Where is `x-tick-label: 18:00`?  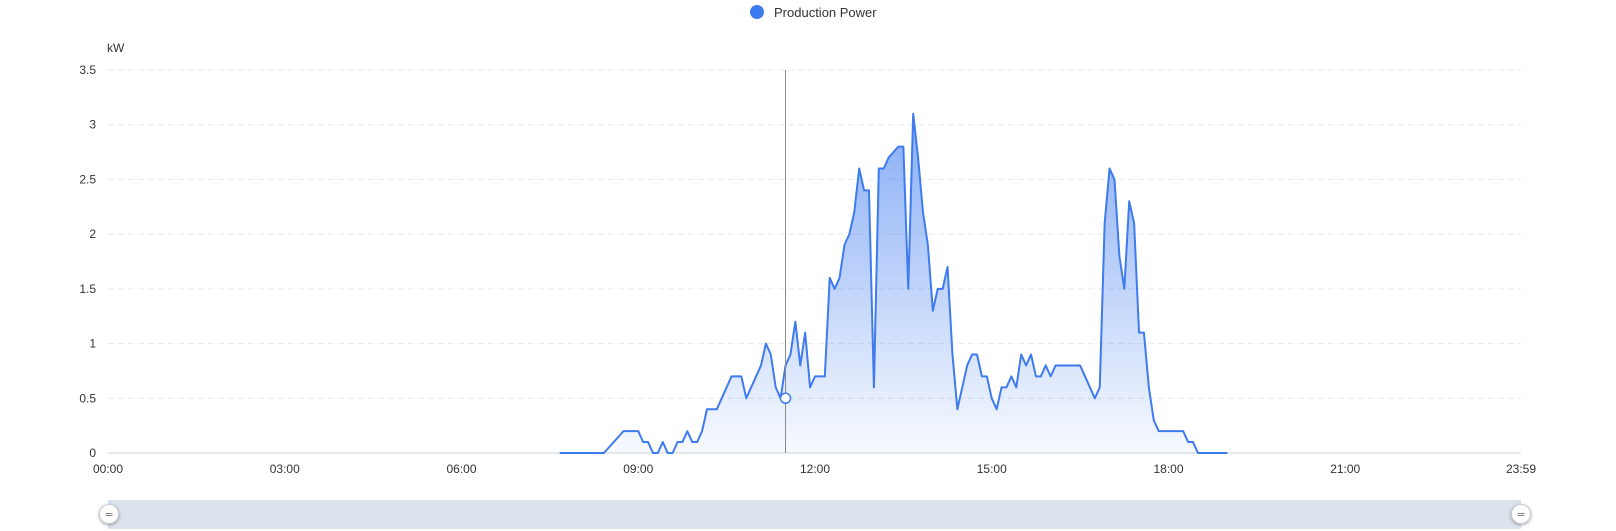
x-tick-label: 18:00 is located at coordinates (1168, 469).